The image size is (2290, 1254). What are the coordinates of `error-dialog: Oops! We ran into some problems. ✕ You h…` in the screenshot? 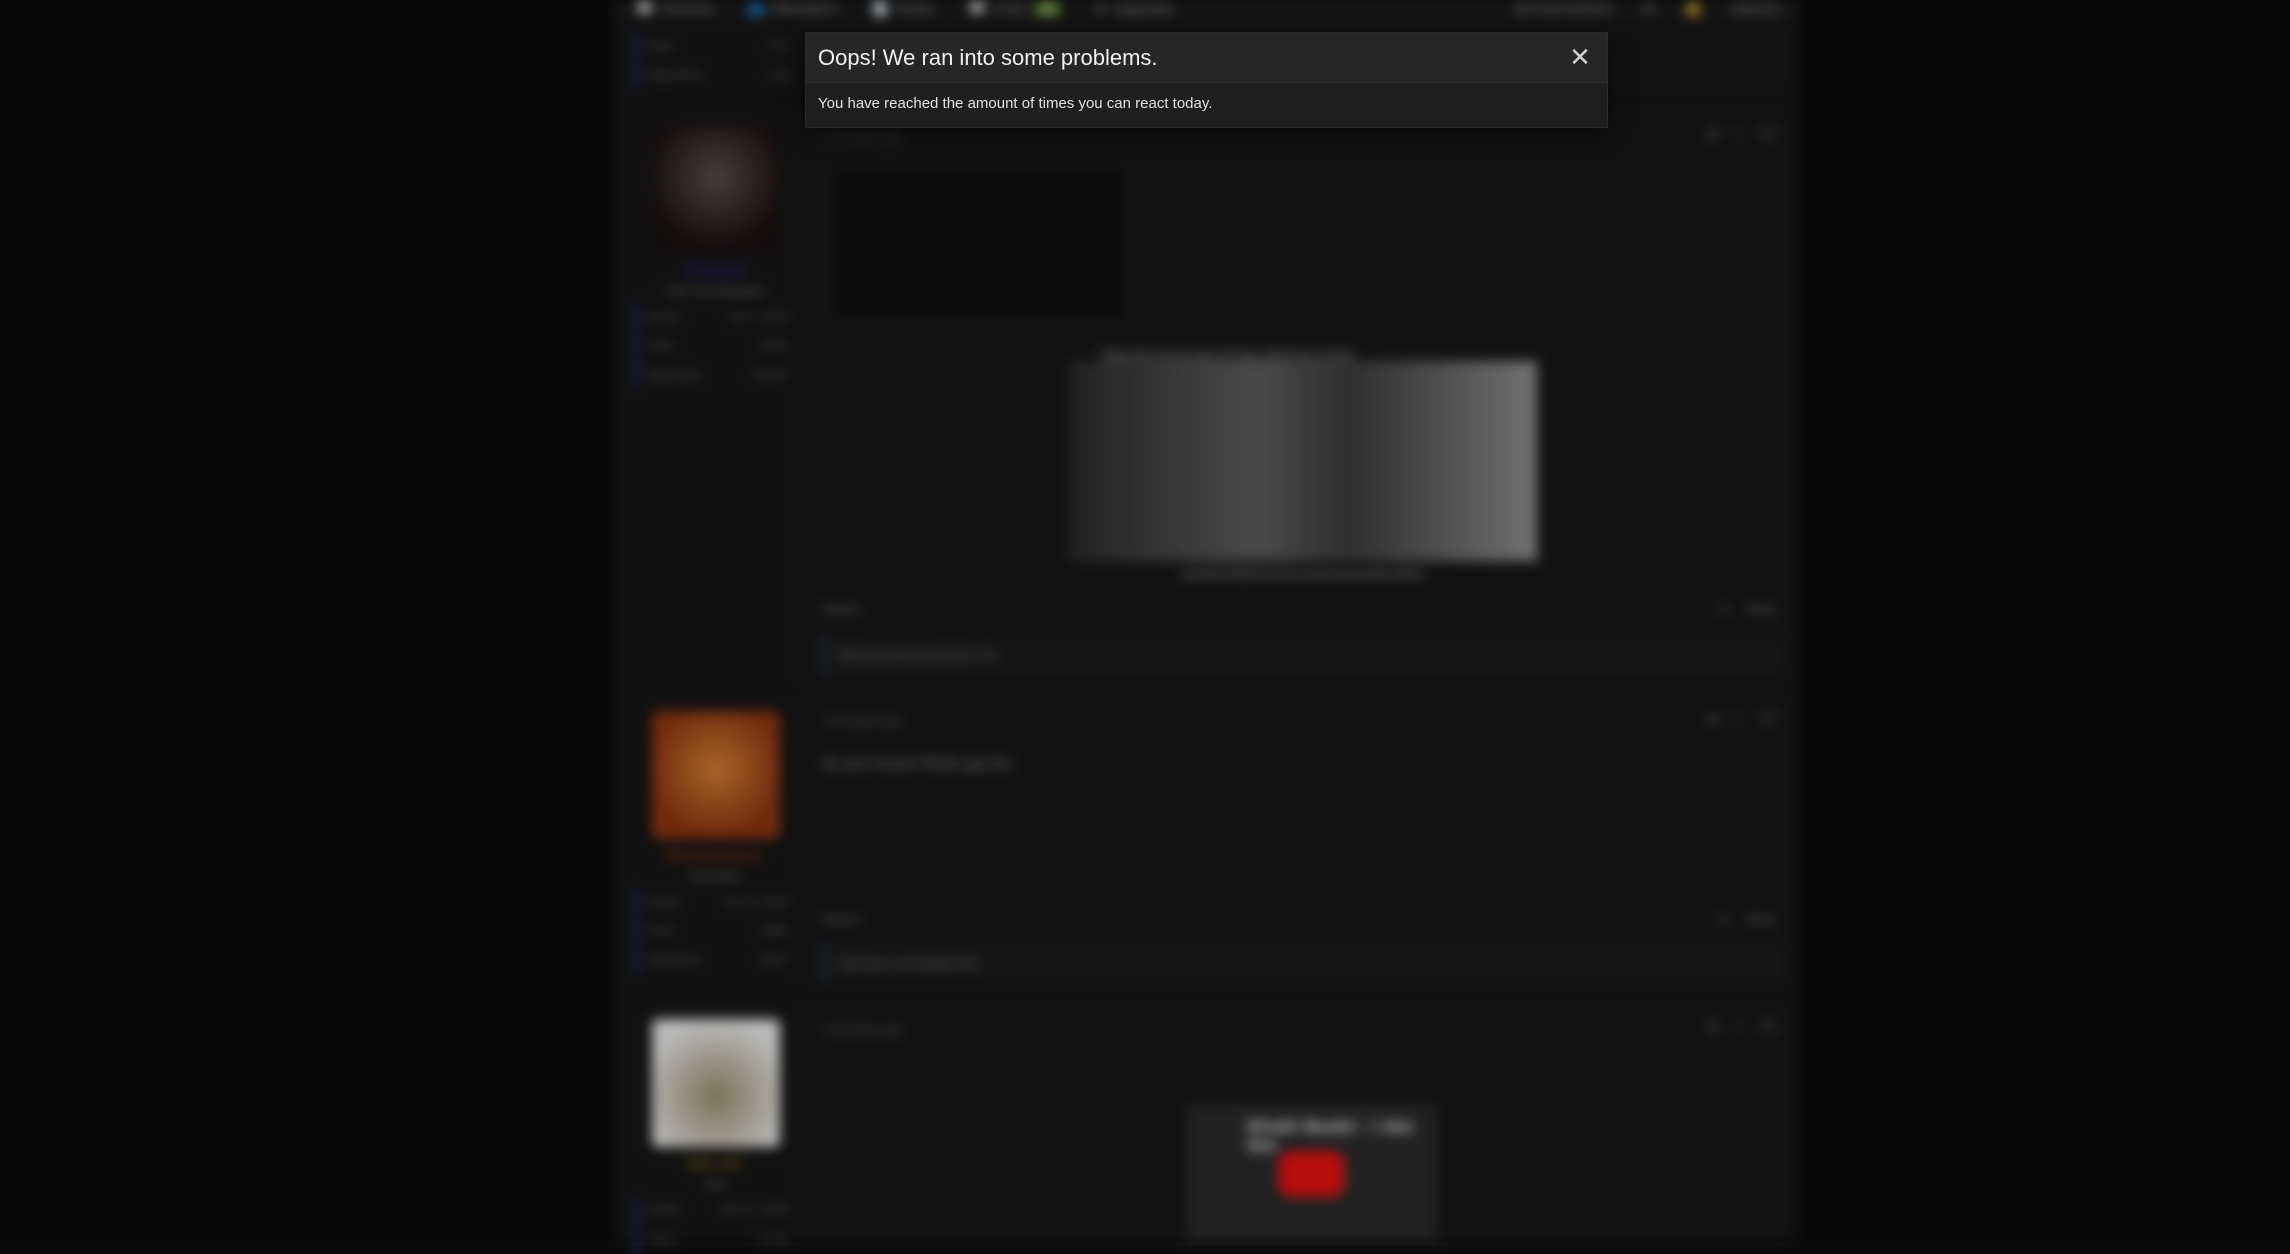 It's located at (1206, 80).